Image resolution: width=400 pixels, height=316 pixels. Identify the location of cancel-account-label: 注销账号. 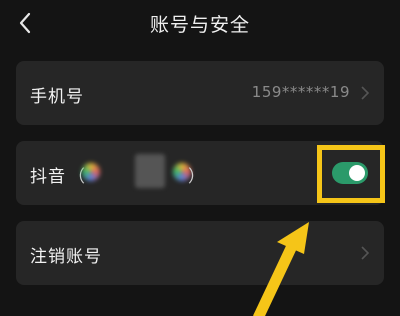
(66, 257).